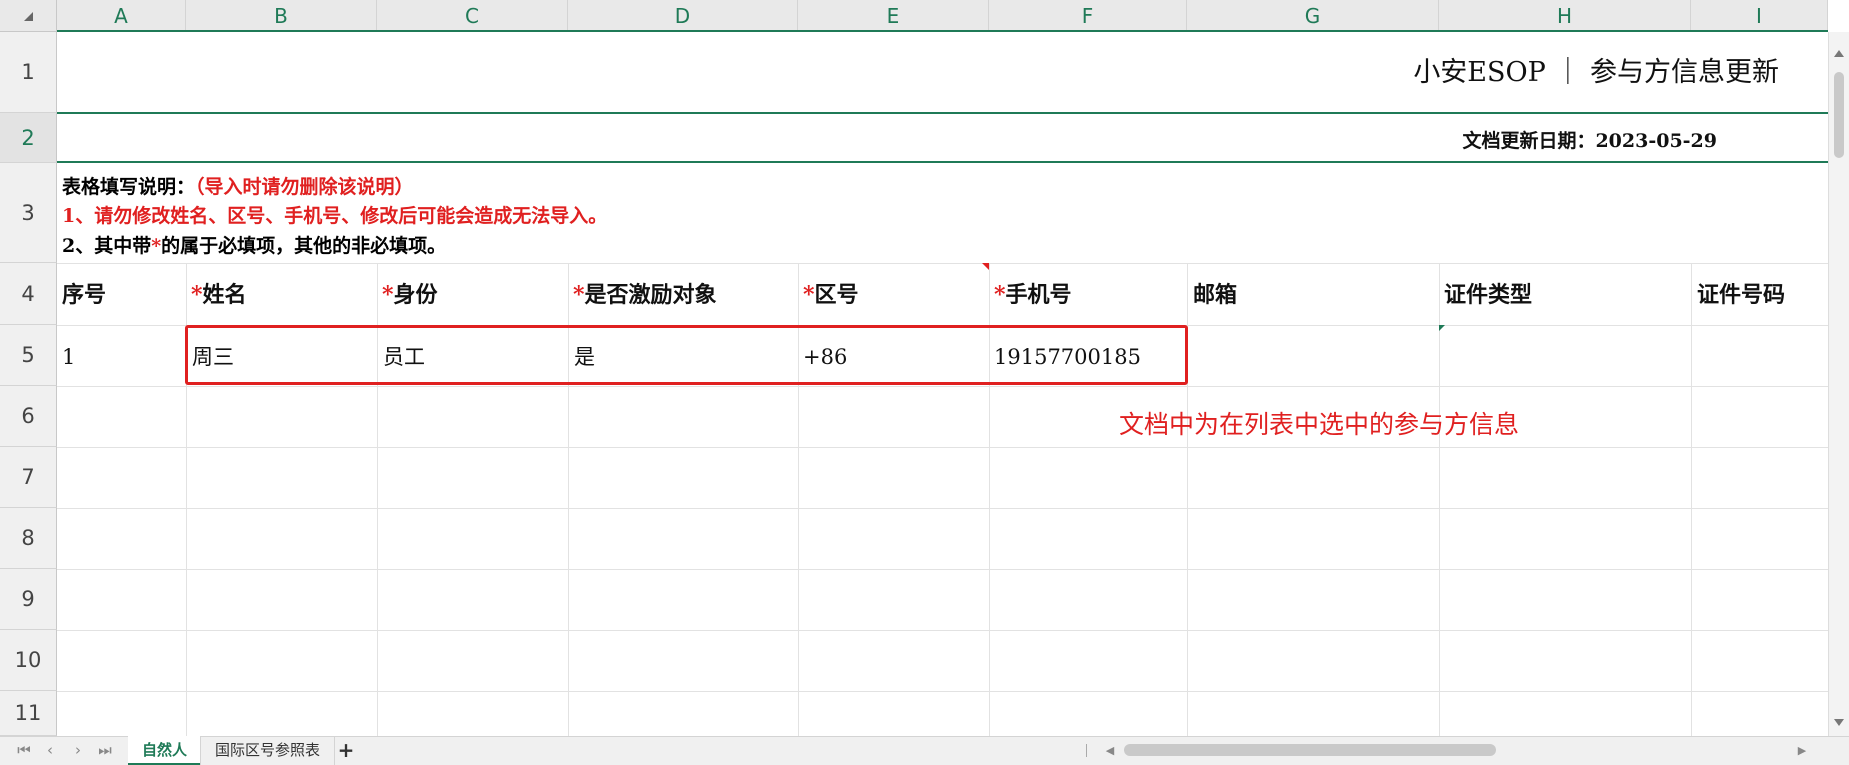  Describe the element at coordinates (24, 750) in the screenshot. I see `first-sheet-icon: ⏮` at that location.